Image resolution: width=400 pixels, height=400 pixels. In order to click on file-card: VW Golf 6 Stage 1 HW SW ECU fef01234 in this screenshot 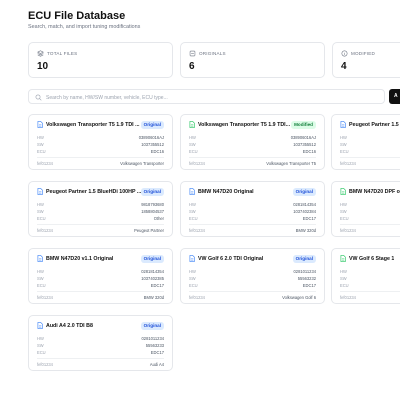, I will do `click(365, 276)`.